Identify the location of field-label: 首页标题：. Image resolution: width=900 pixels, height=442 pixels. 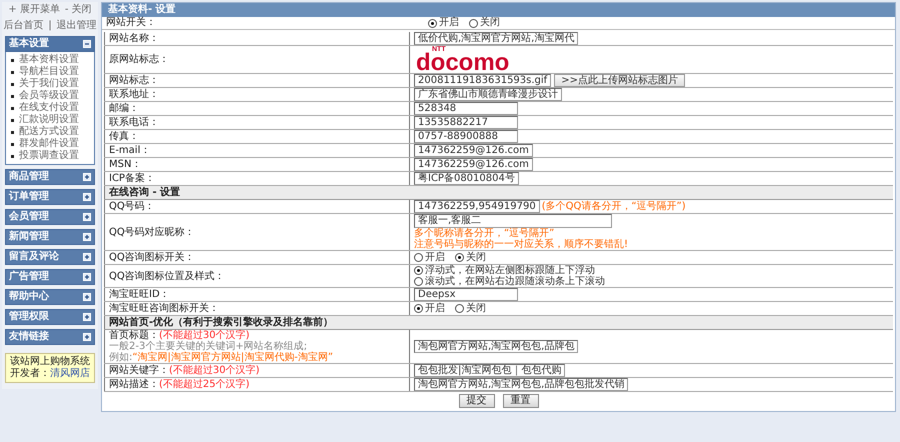
(134, 335).